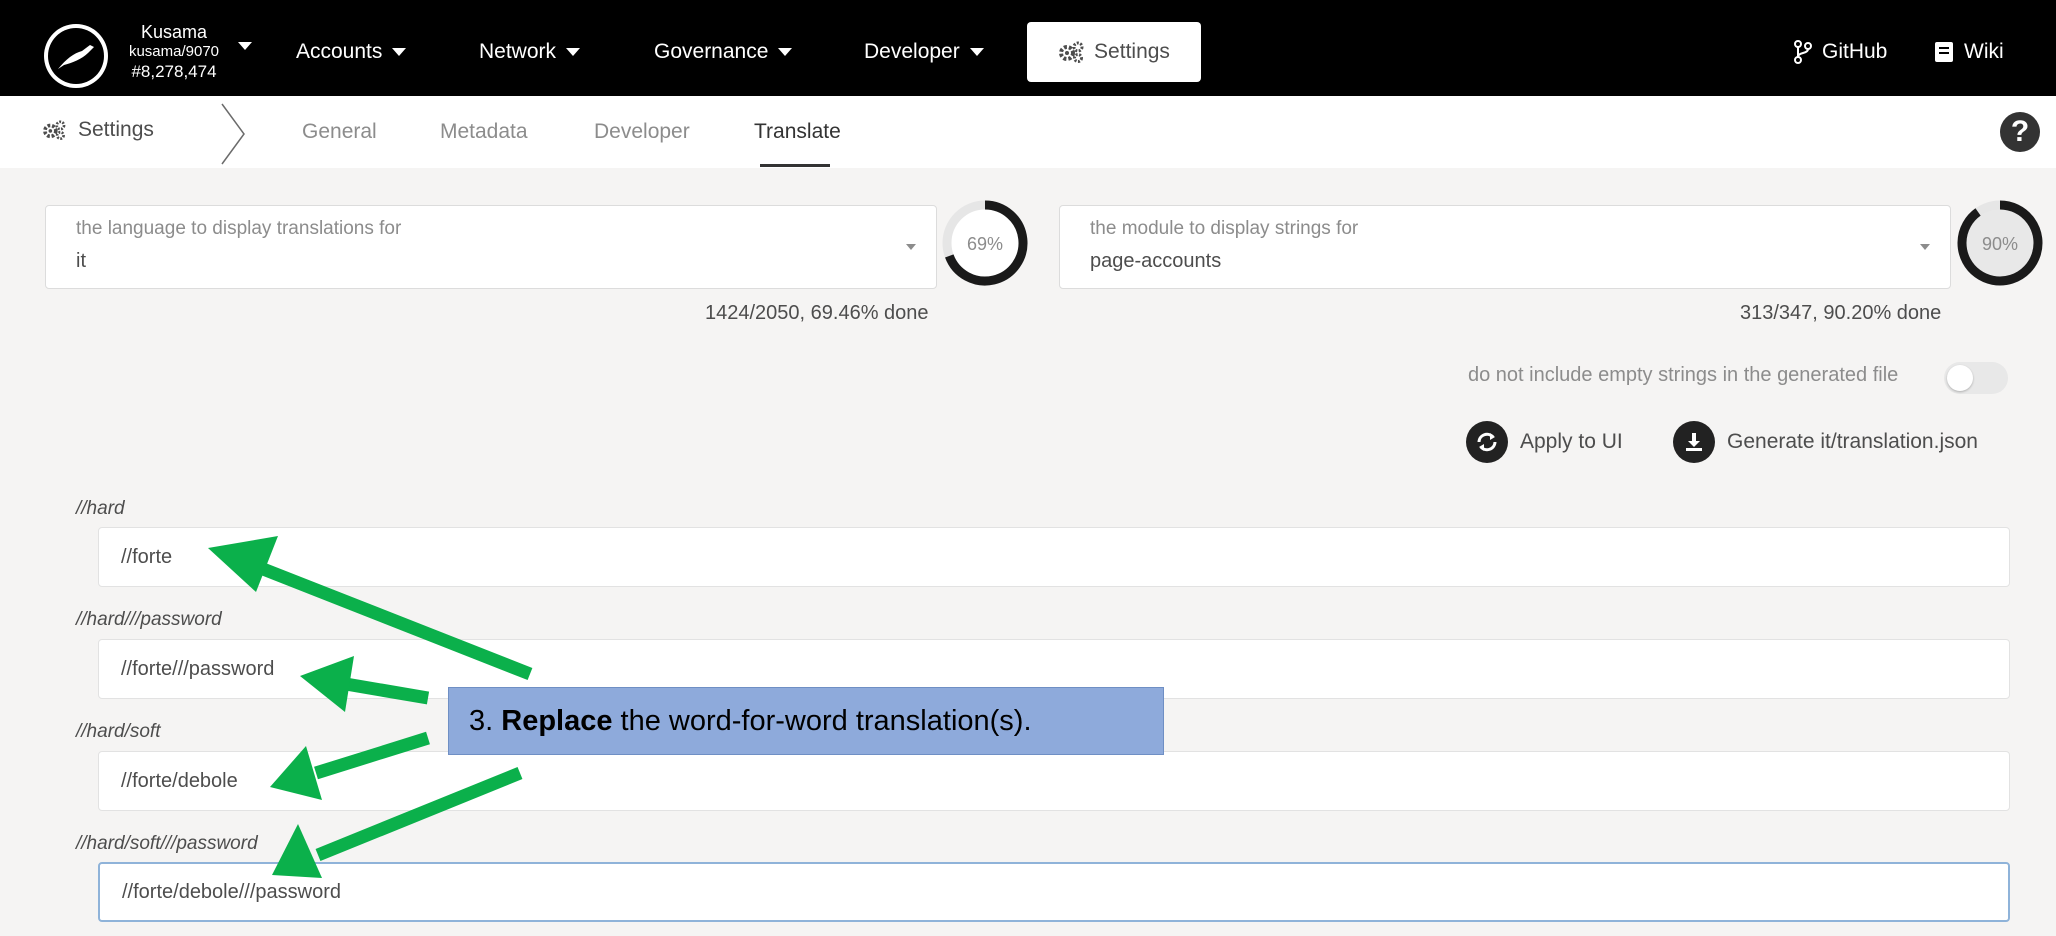  What do you see at coordinates (485, 720) in the screenshot?
I see `annotation-prefix: 3.` at bounding box center [485, 720].